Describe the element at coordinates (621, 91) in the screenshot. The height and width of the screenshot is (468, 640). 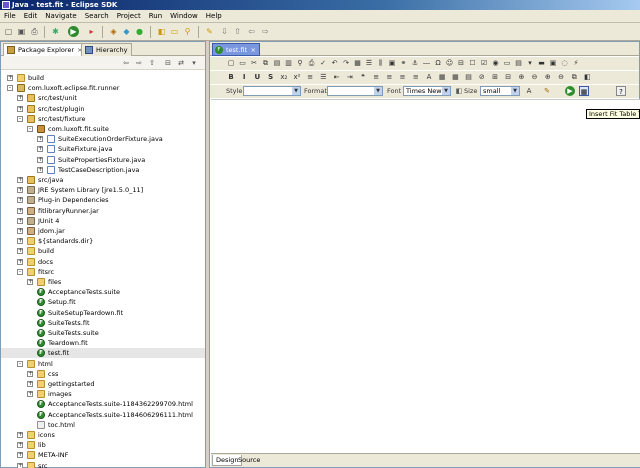
I see `help-icon: ?` at that location.